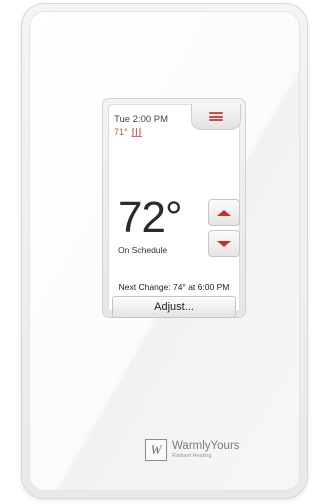 The width and height of the screenshot is (331, 504). I want to click on brand-tagline: Radiant Heating, so click(192, 456).